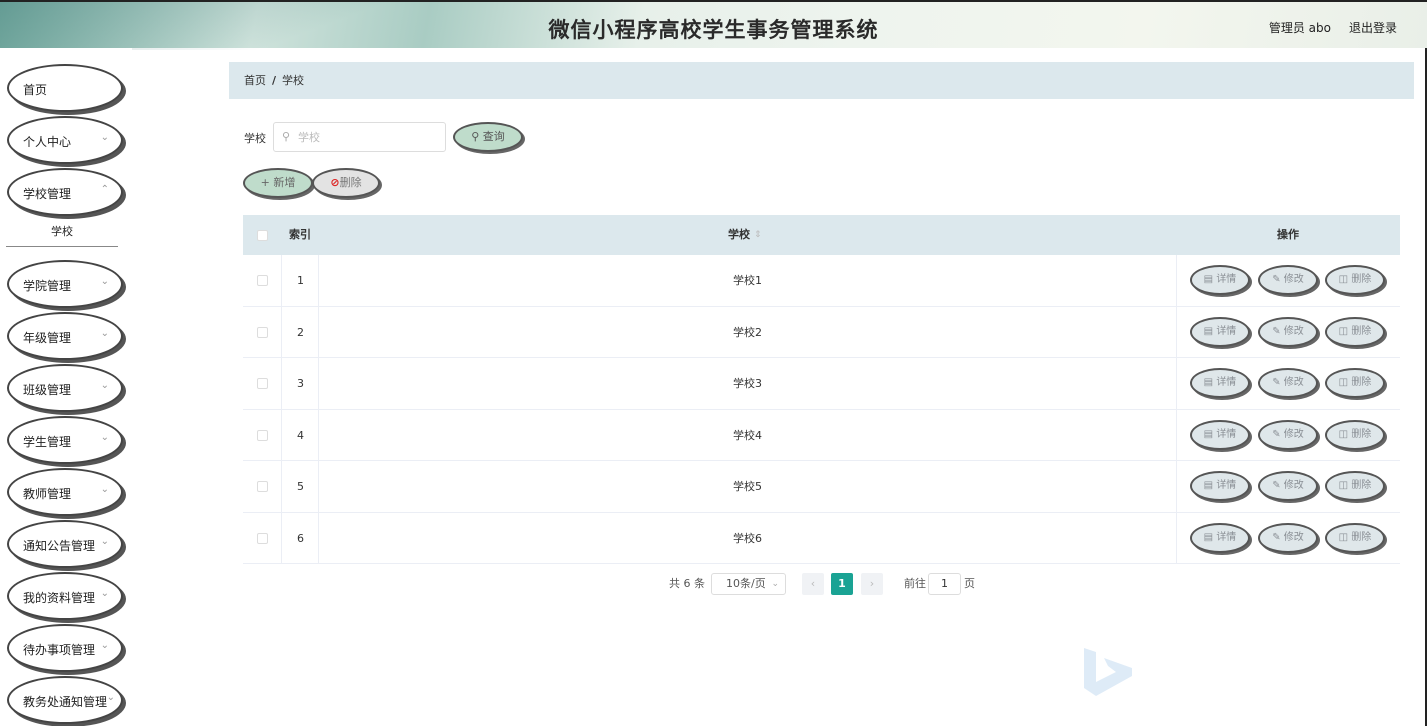  What do you see at coordinates (758, 235) in the screenshot?
I see `sort-icon: ⇕` at bounding box center [758, 235].